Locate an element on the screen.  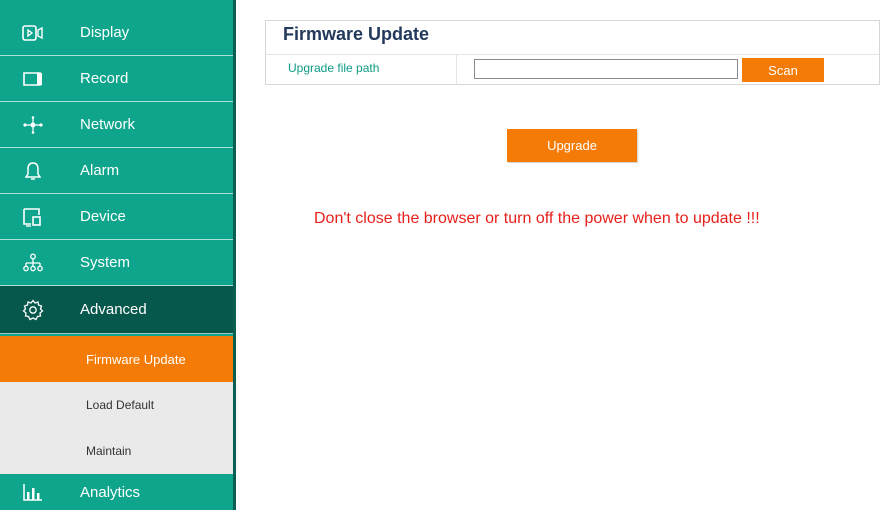
sidebar-item-network: Network is located at coordinates (116, 125).